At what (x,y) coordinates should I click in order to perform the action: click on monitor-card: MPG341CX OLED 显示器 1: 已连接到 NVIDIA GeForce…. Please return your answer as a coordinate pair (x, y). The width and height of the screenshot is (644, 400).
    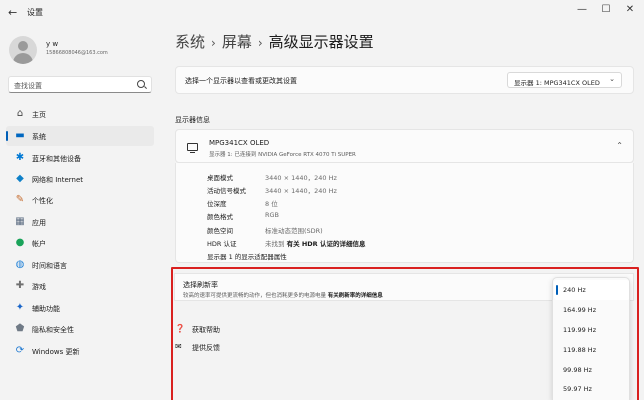
    Looking at the image, I should click on (404, 146).